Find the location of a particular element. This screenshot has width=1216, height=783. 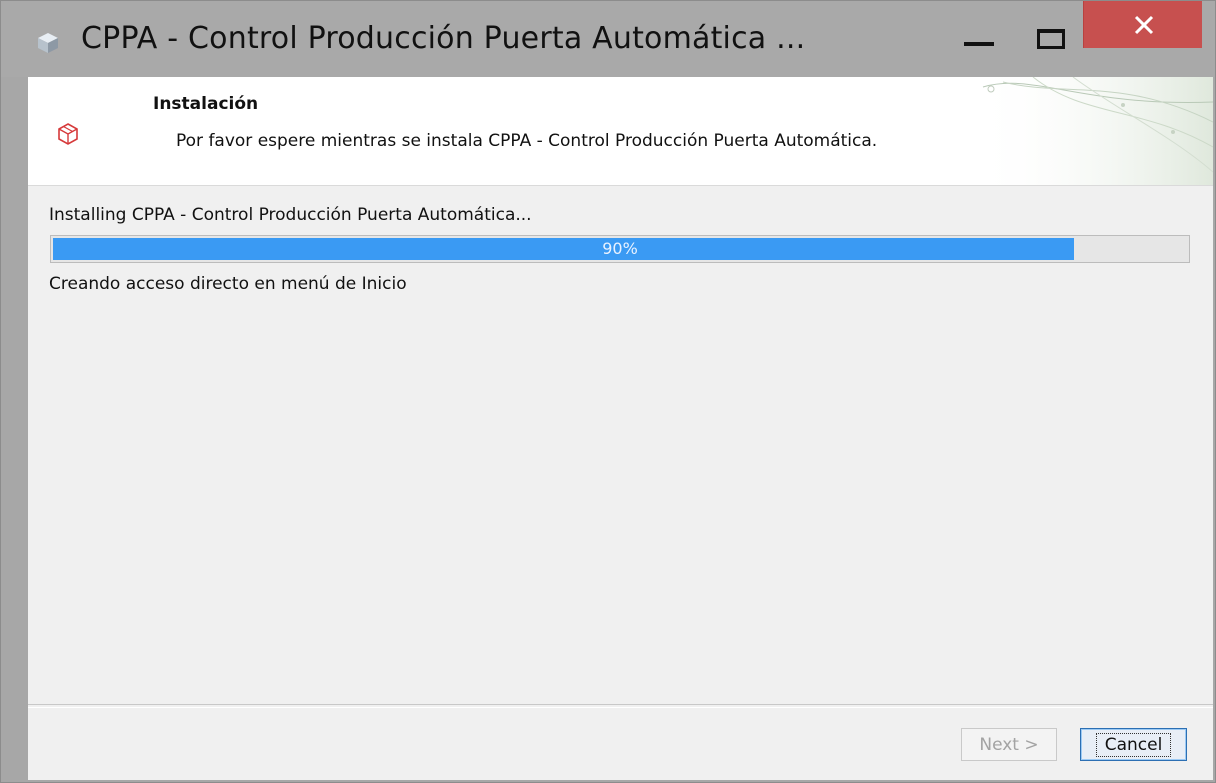

minimize-button is located at coordinates (982, 24).